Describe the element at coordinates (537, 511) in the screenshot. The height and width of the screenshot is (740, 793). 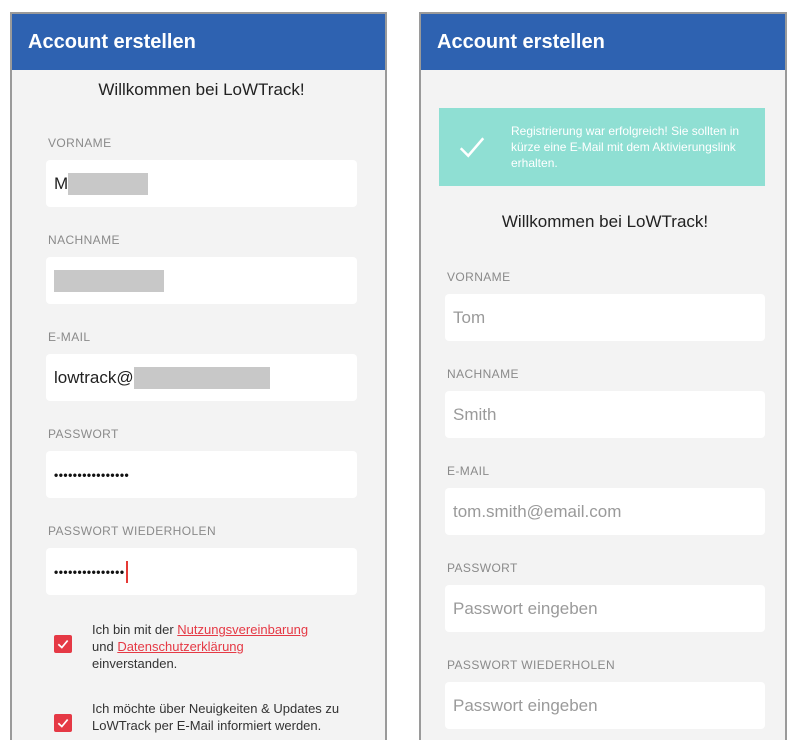
I see `email-placeholder: tom.smith@email.com` at that location.